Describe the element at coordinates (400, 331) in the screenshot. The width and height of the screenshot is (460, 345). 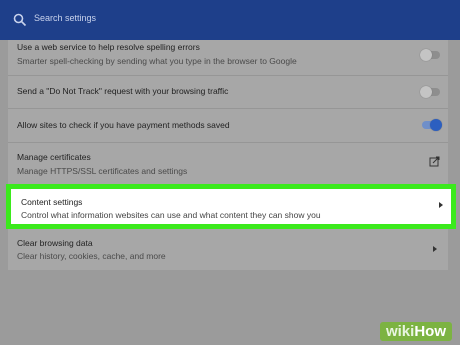
I see `watermark-part1: wiki` at that location.